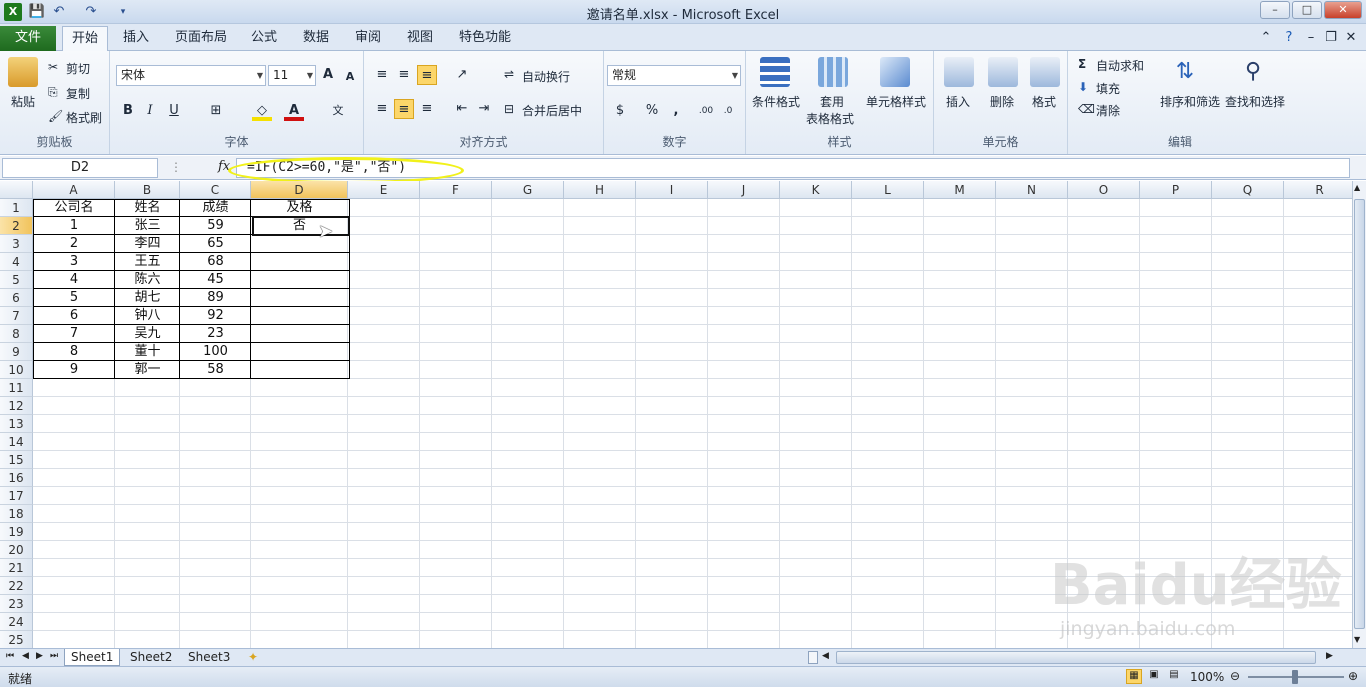 Image resolution: width=1366 pixels, height=687 pixels. I want to click on prev-sheet-icon: ◀, so click(25, 656).